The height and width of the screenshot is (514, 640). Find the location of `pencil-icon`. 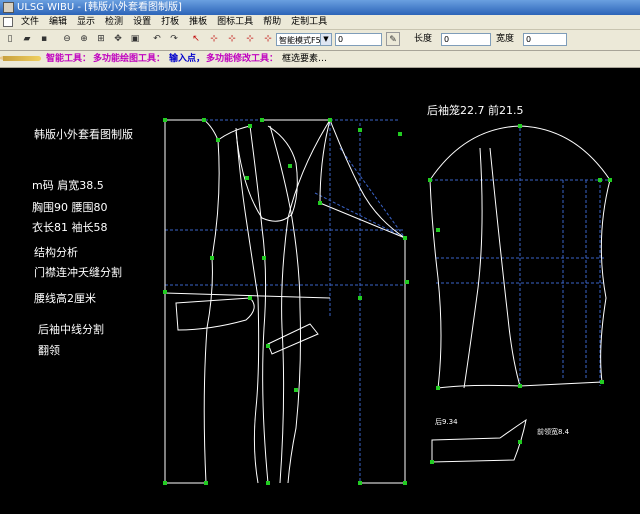

pencil-icon is located at coordinates (20, 58).